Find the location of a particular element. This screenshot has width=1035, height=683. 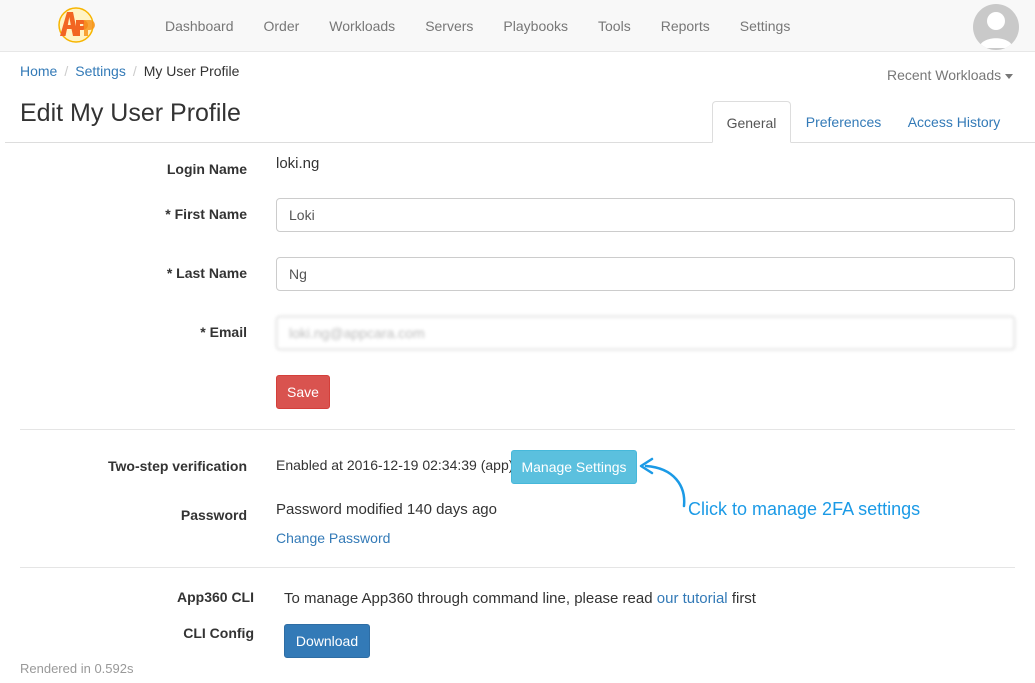

recent-workloads-label: Recent Workloads is located at coordinates (944, 75).